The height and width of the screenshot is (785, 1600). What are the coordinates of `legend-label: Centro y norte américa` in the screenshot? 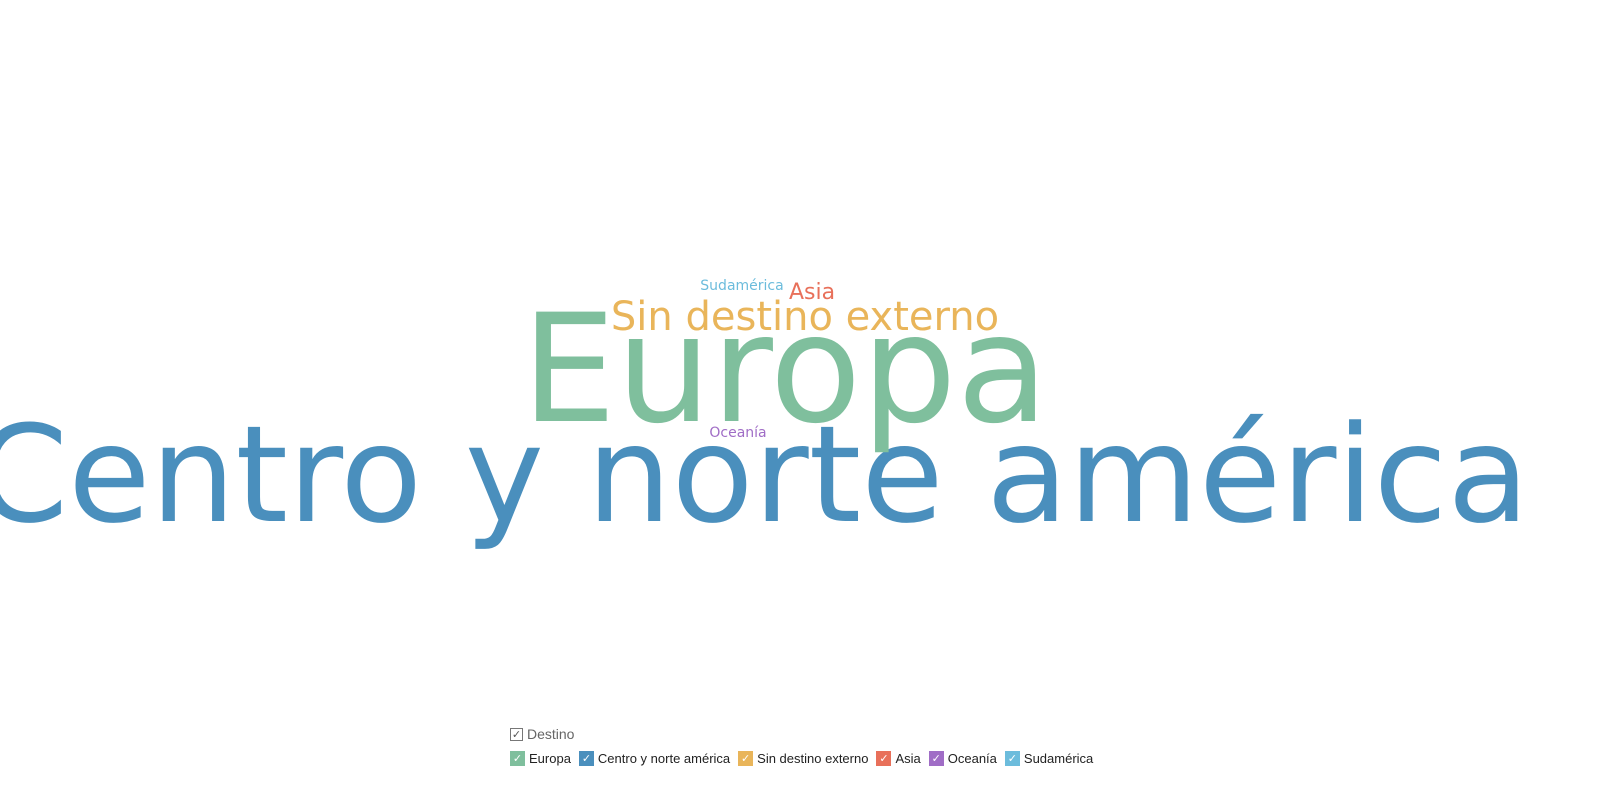 It's located at (664, 758).